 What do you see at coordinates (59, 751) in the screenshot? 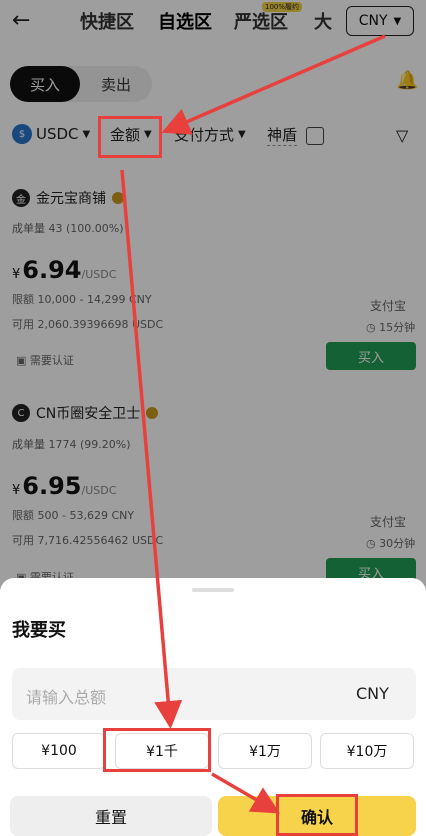
I see `quick-amount-100: ¥100` at bounding box center [59, 751].